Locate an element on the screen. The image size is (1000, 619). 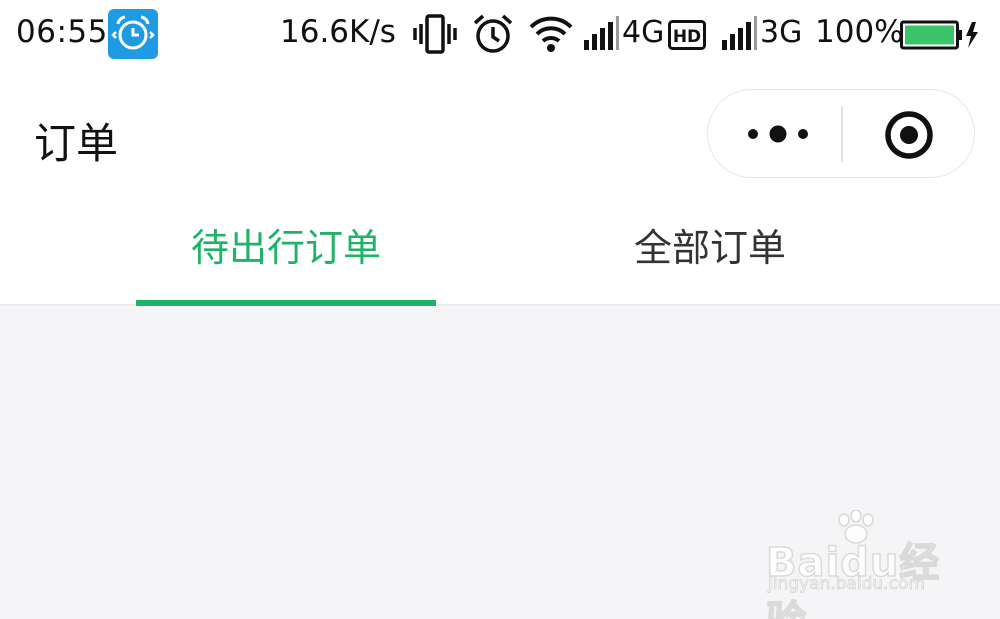
status-bar: 06:55 16.6K/s 4G HD 3G 100% is located at coordinates (500, 36).